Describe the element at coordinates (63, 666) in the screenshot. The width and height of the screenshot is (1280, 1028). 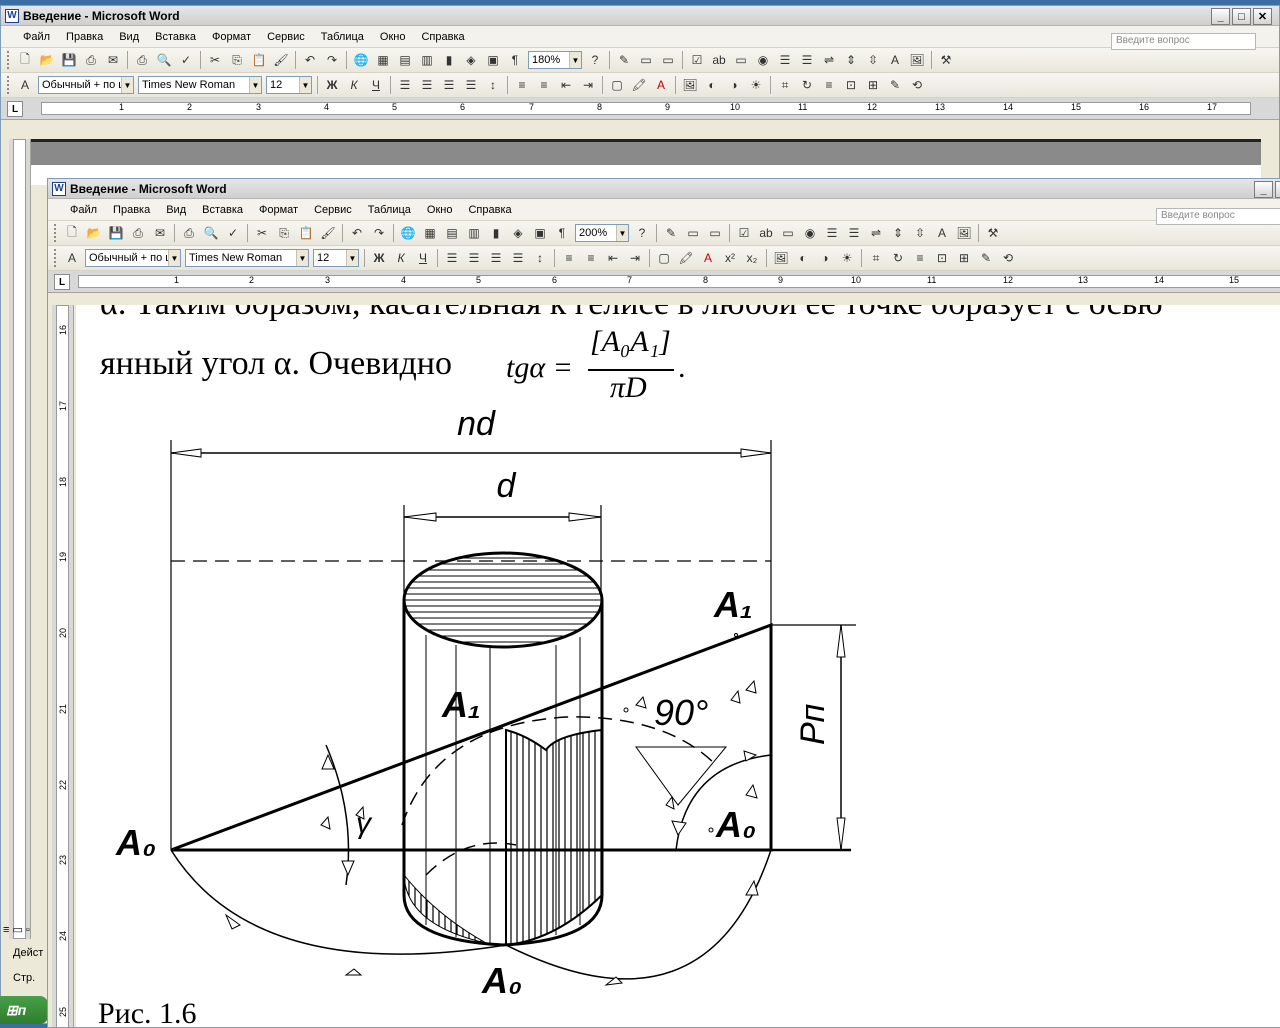
I see `front-vertical-ruler: 16 17 18 19 20 21 22 23 24 25` at that location.